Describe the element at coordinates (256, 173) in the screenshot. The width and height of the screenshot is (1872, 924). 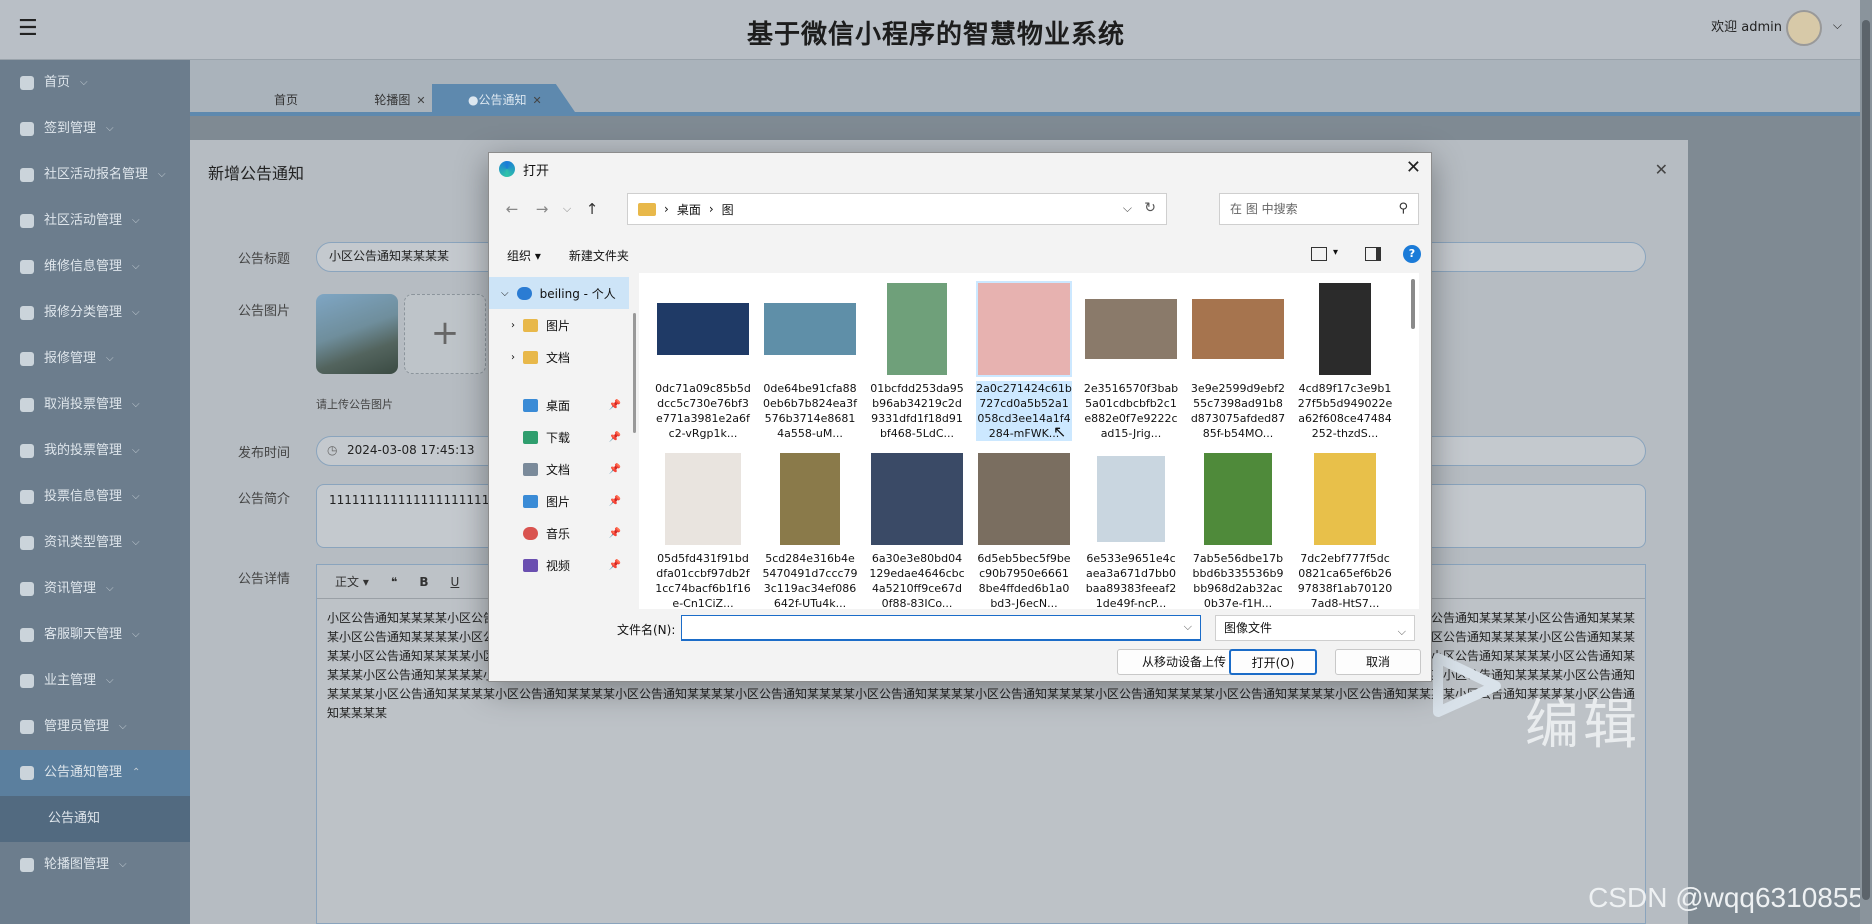
I see `dialog-title: 新增公告通知` at that location.